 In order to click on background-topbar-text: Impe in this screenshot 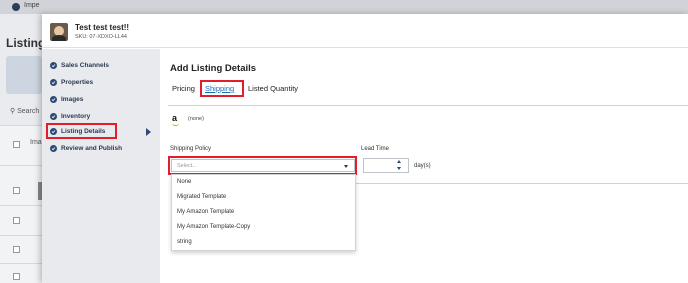, I will do `click(32, 5)`.